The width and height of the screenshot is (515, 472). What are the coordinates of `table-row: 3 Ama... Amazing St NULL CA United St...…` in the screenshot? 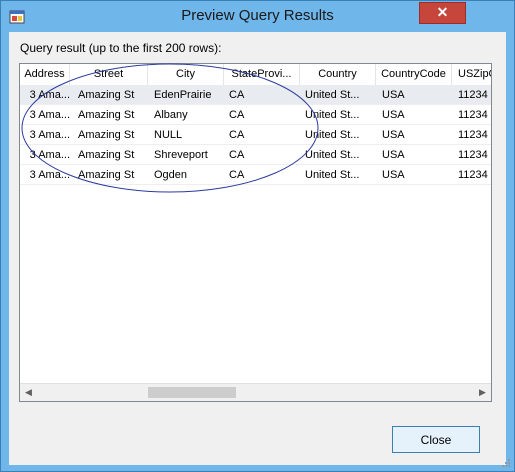 It's located at (255, 135).